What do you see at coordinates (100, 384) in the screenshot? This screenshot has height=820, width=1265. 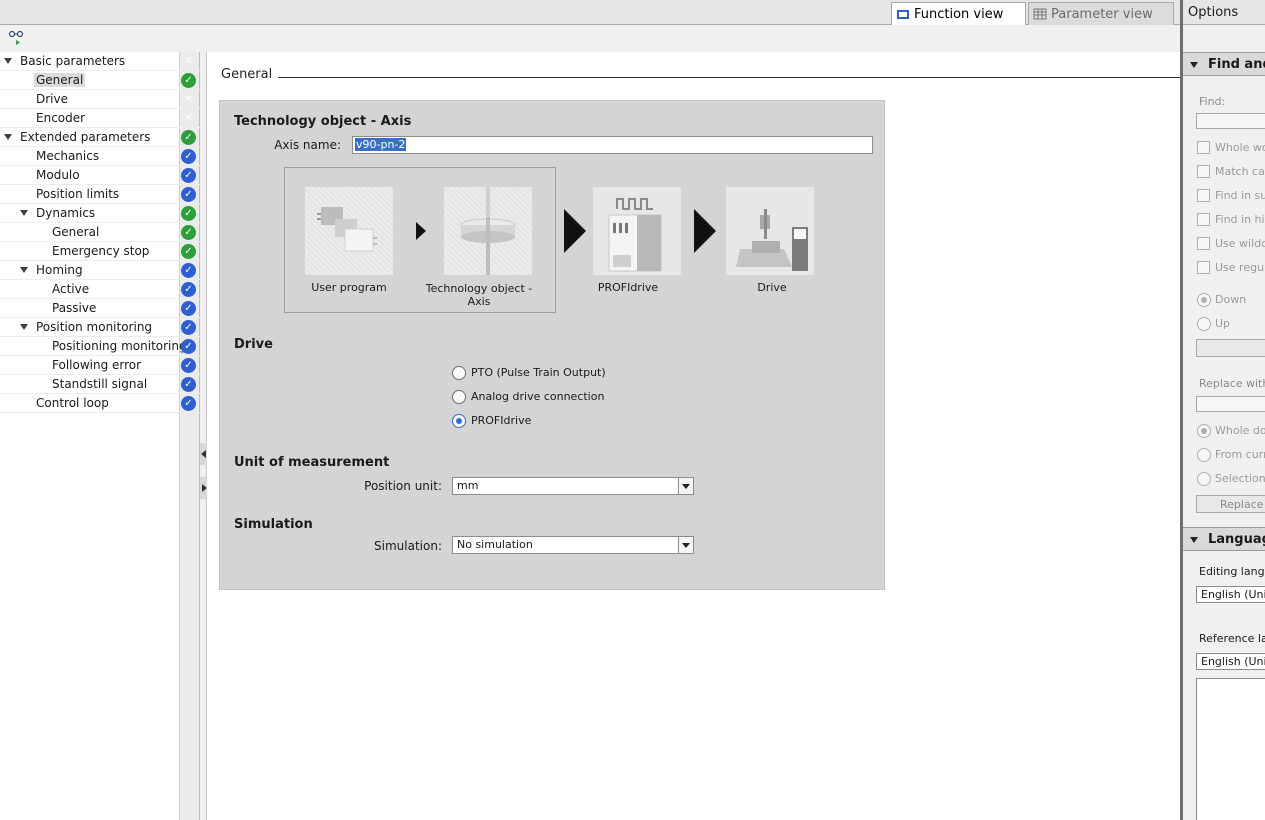 I see `tree-item: Standstill signal ✓` at bounding box center [100, 384].